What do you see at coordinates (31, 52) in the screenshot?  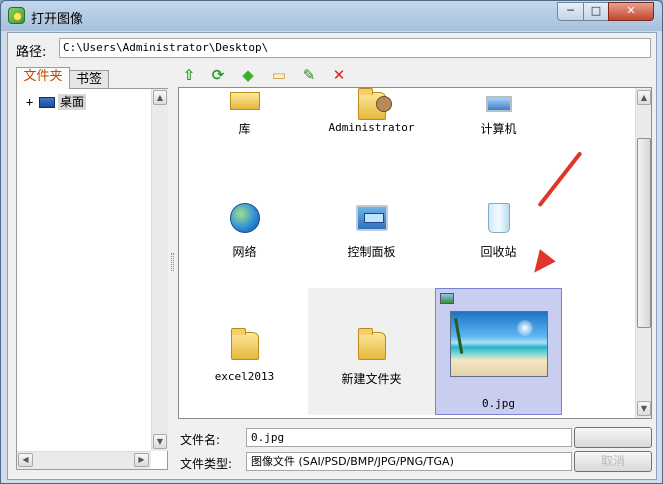 I see `path-label: 路径:` at bounding box center [31, 52].